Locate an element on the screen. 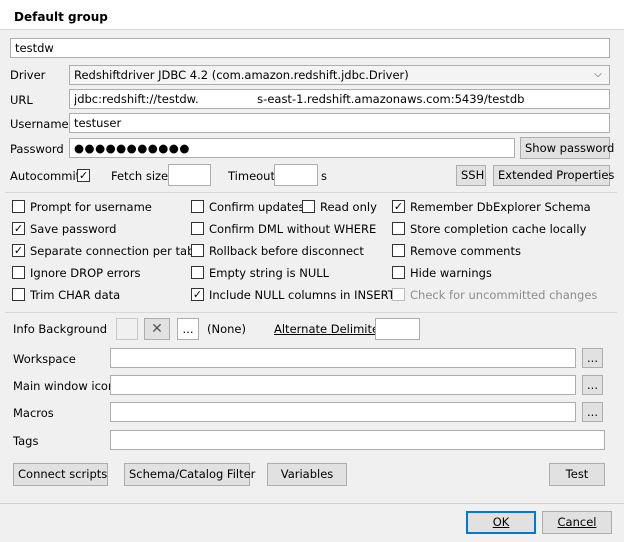  driver-label: Driver is located at coordinates (28, 75).